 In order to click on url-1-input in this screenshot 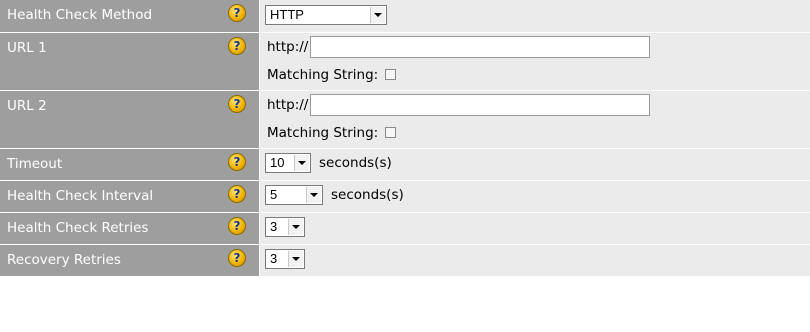, I will do `click(480, 47)`.